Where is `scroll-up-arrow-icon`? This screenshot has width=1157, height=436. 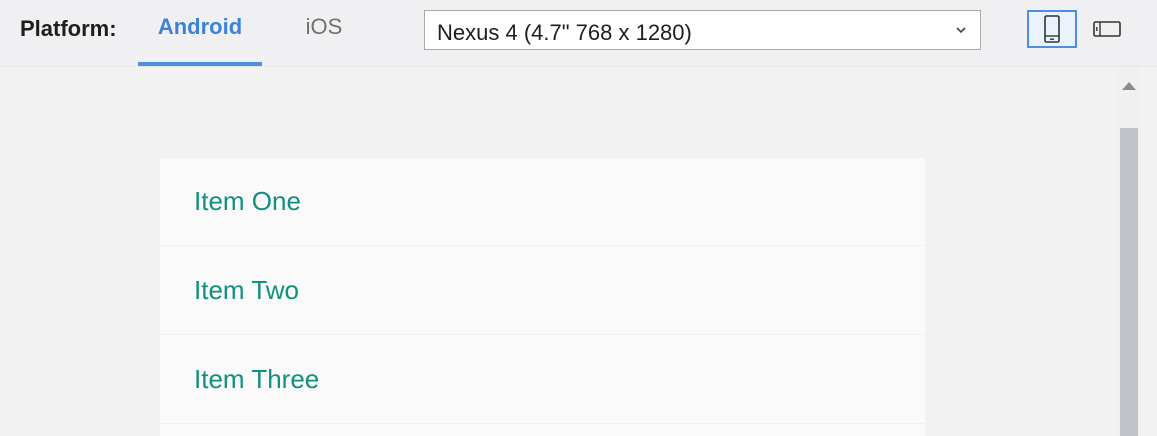
scroll-up-arrow-icon is located at coordinates (1129, 86).